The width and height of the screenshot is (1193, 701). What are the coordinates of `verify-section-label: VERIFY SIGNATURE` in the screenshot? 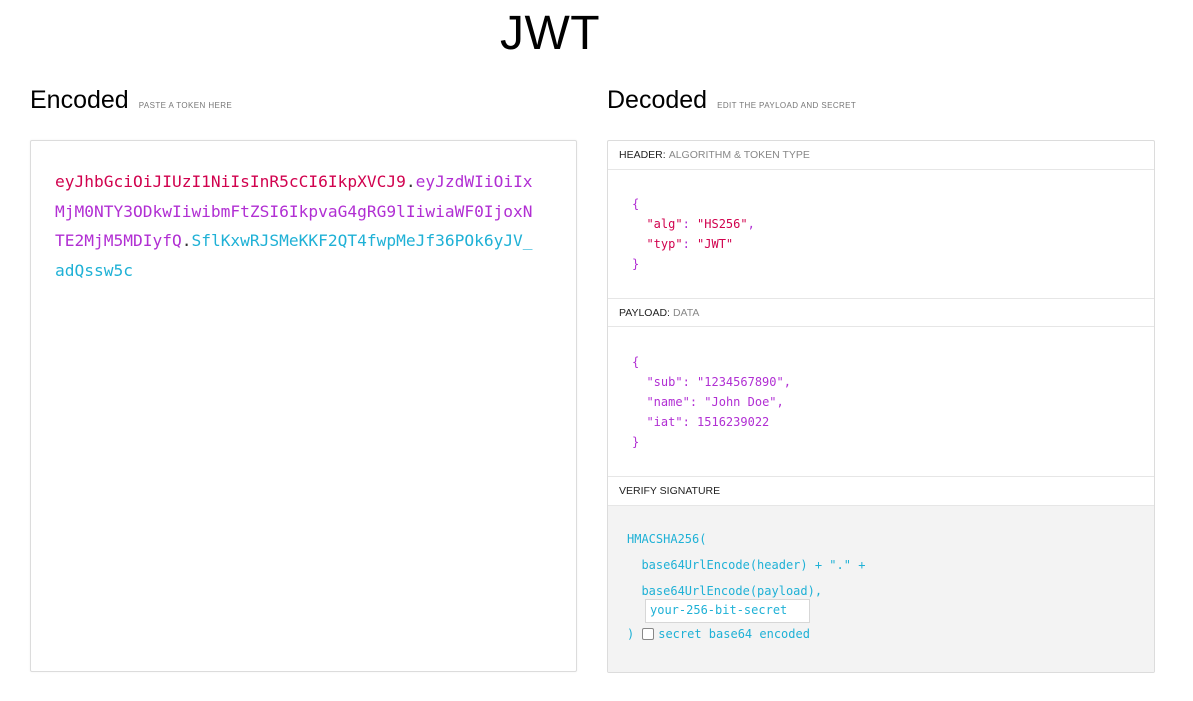 It's located at (881, 491).